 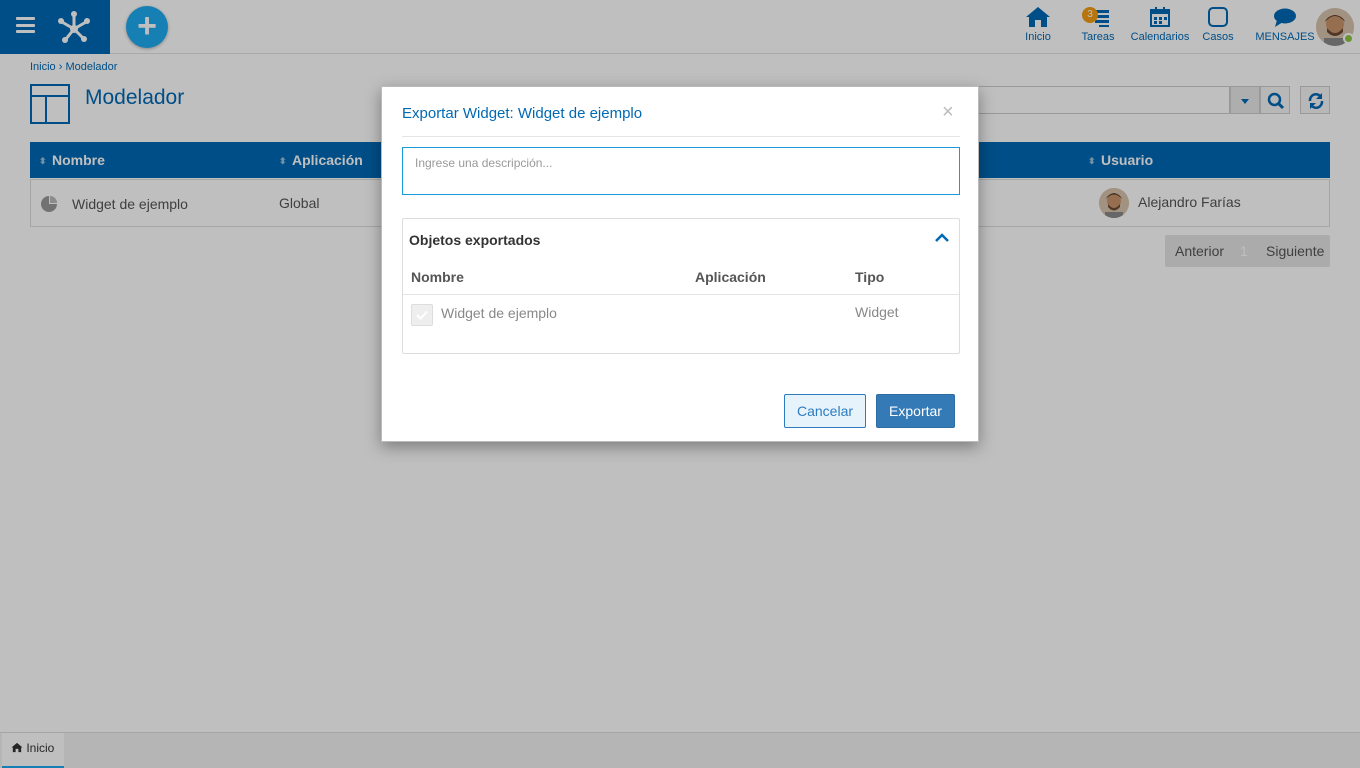 What do you see at coordinates (825, 411) in the screenshot?
I see `cancel-button: Cancelar` at bounding box center [825, 411].